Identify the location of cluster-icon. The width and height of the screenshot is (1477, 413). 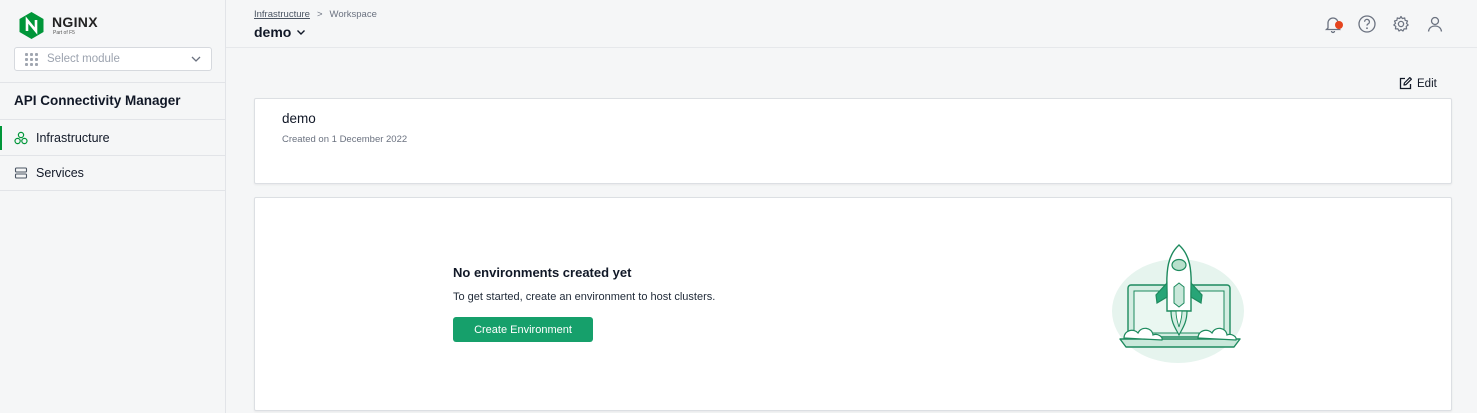
(21, 137).